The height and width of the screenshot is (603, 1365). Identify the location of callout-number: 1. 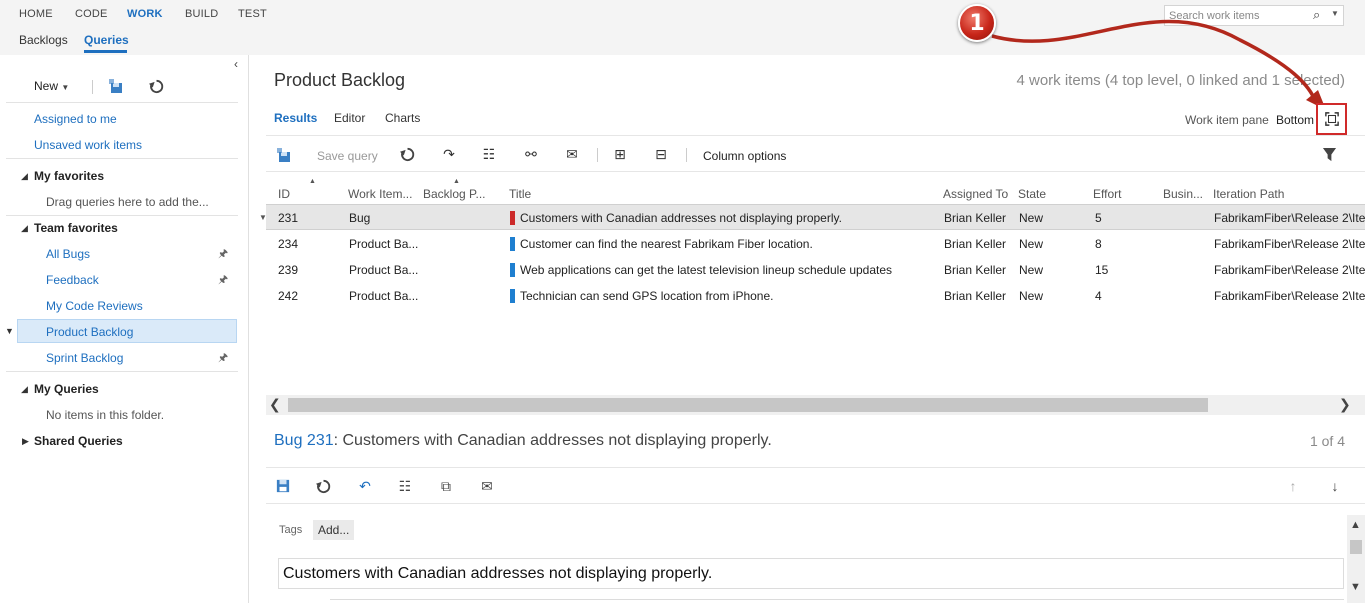
(977, 23).